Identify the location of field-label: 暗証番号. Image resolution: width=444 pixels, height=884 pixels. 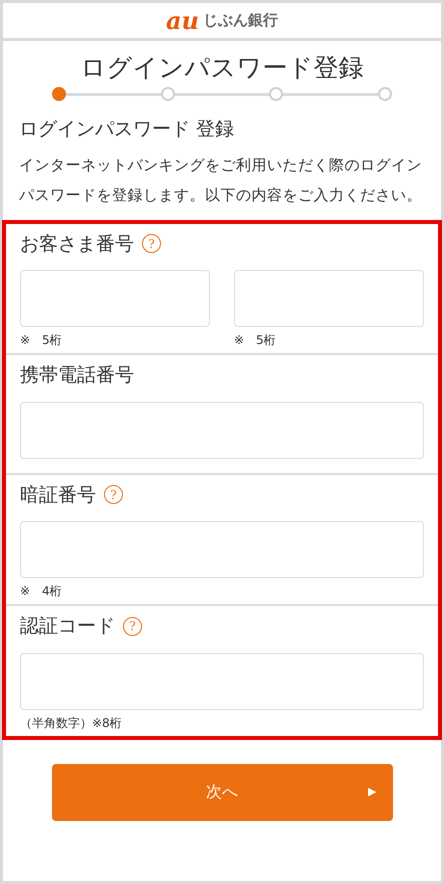
(58, 495).